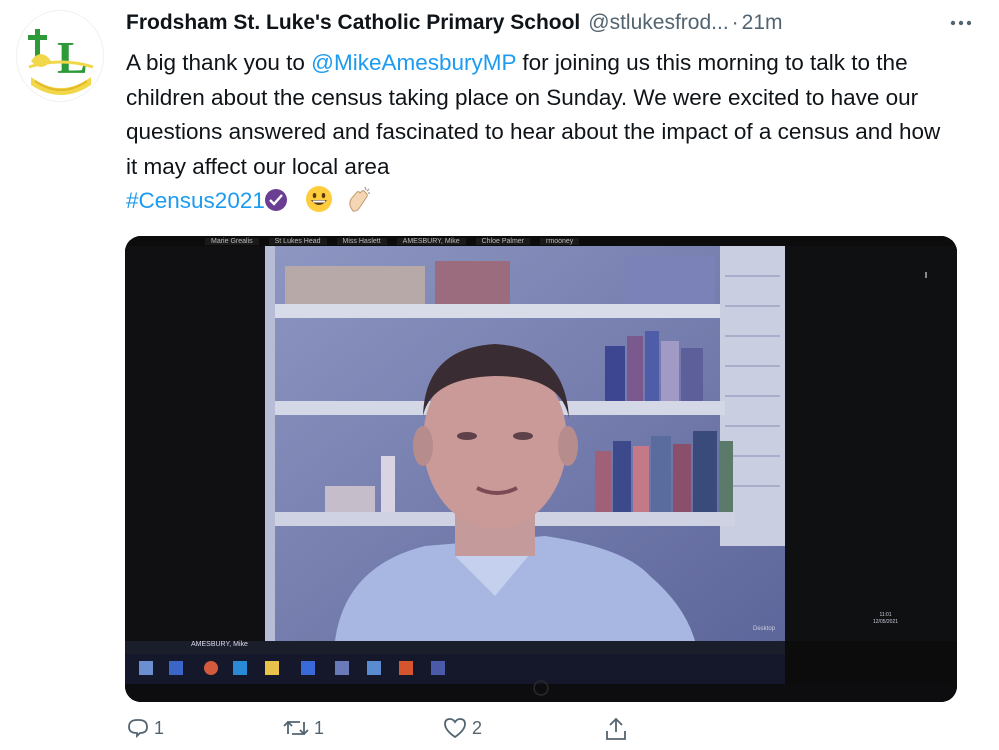  I want to click on school-crest-avatar: L, so click(60, 56).